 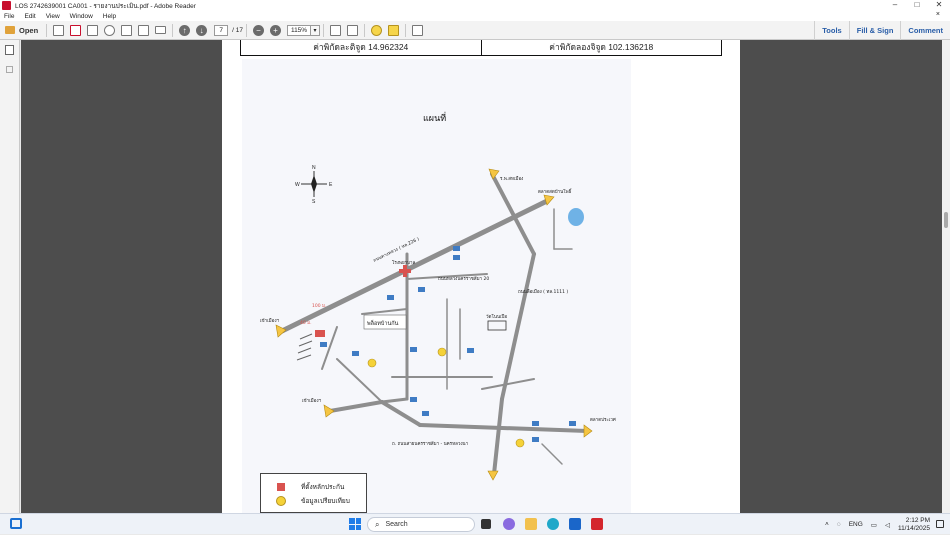 I want to click on legend-label: ข้อมูลเปรียบเทียบ, so click(x=325, y=501).